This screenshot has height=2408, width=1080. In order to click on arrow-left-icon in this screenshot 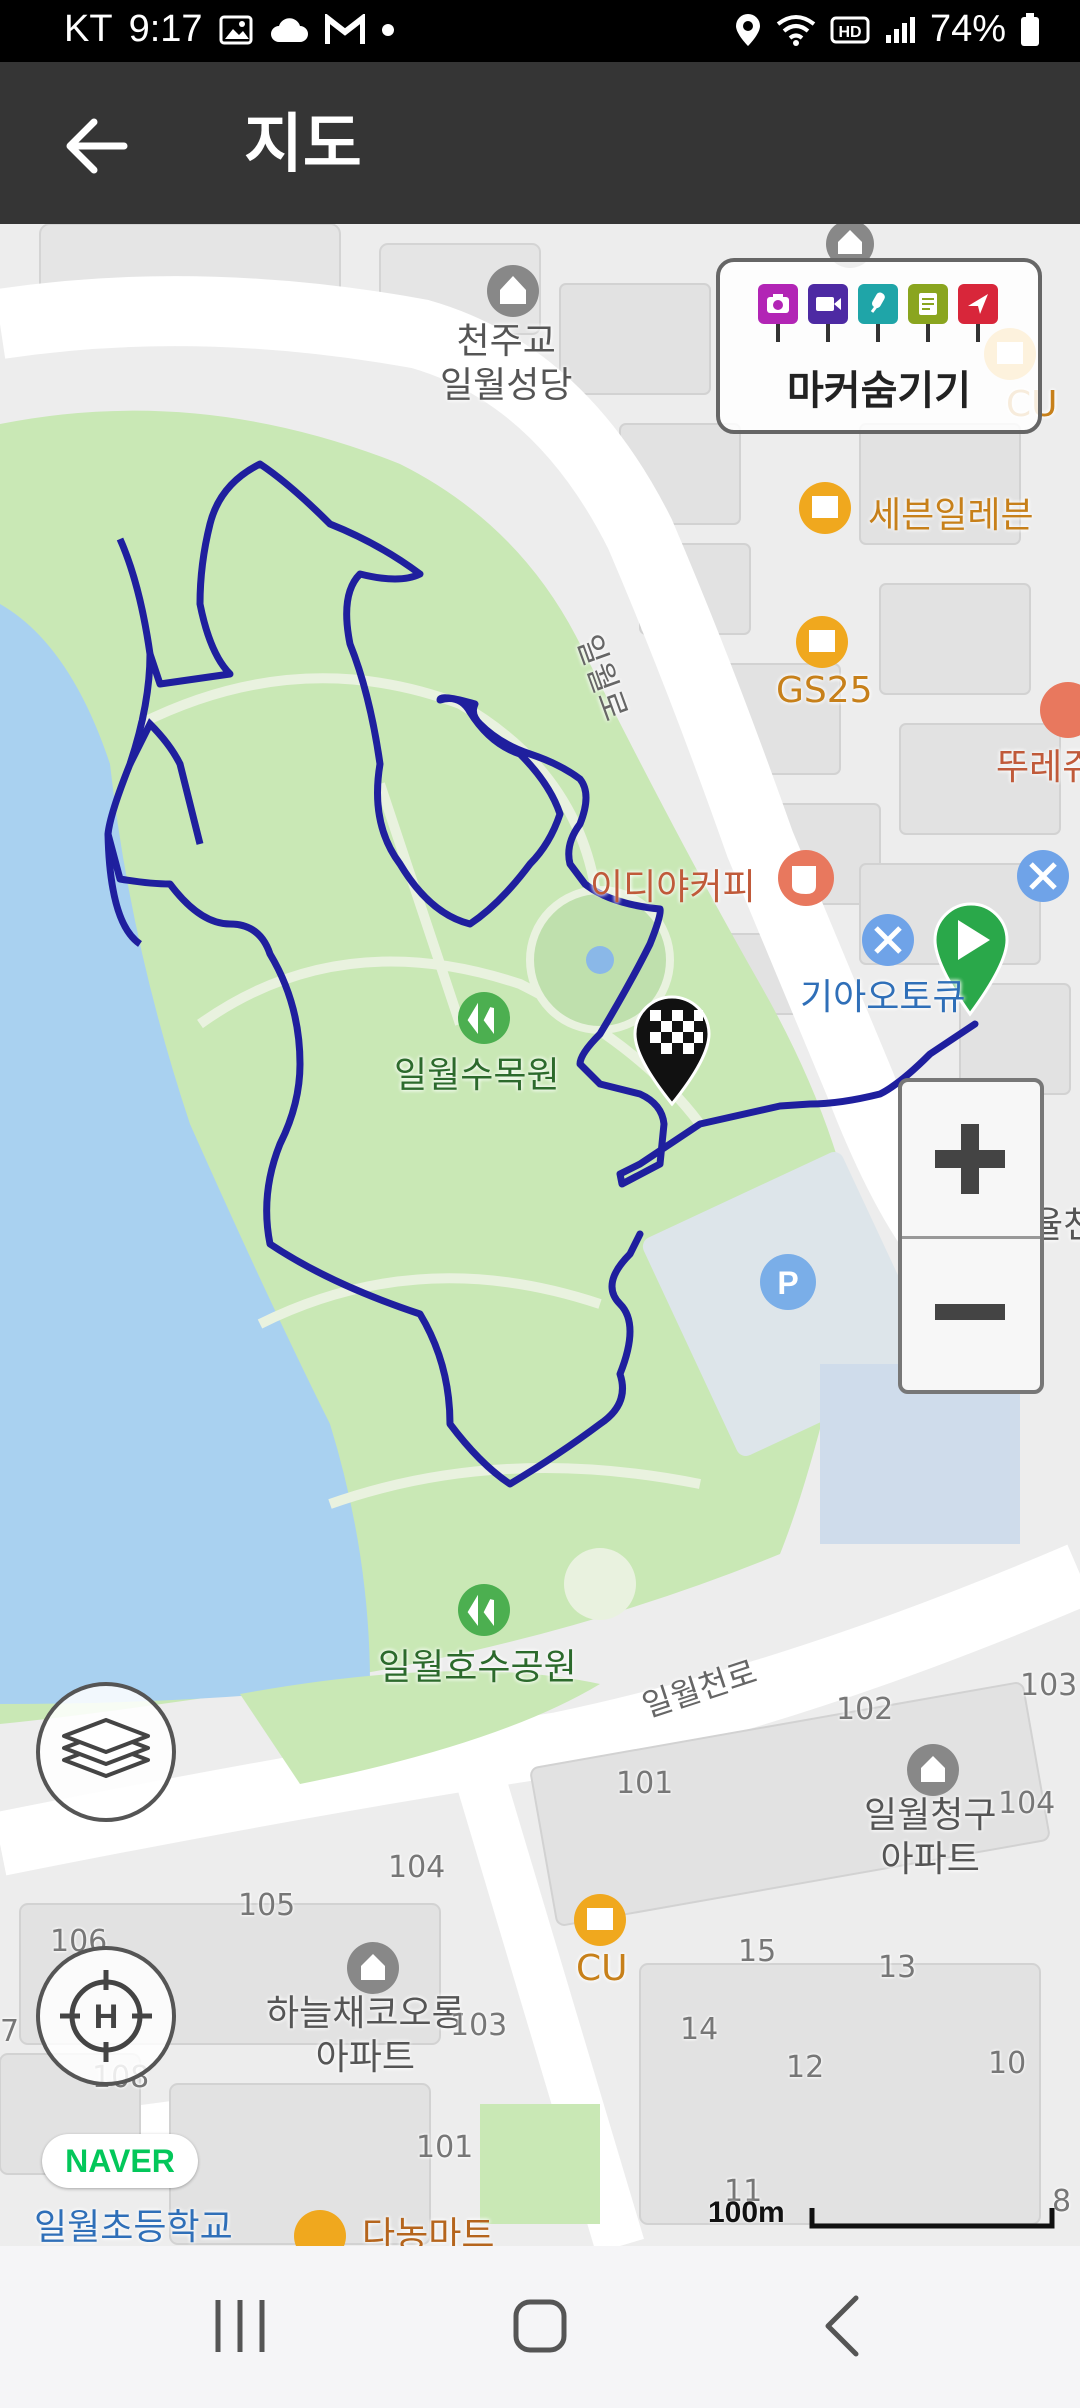, I will do `click(96, 146)`.